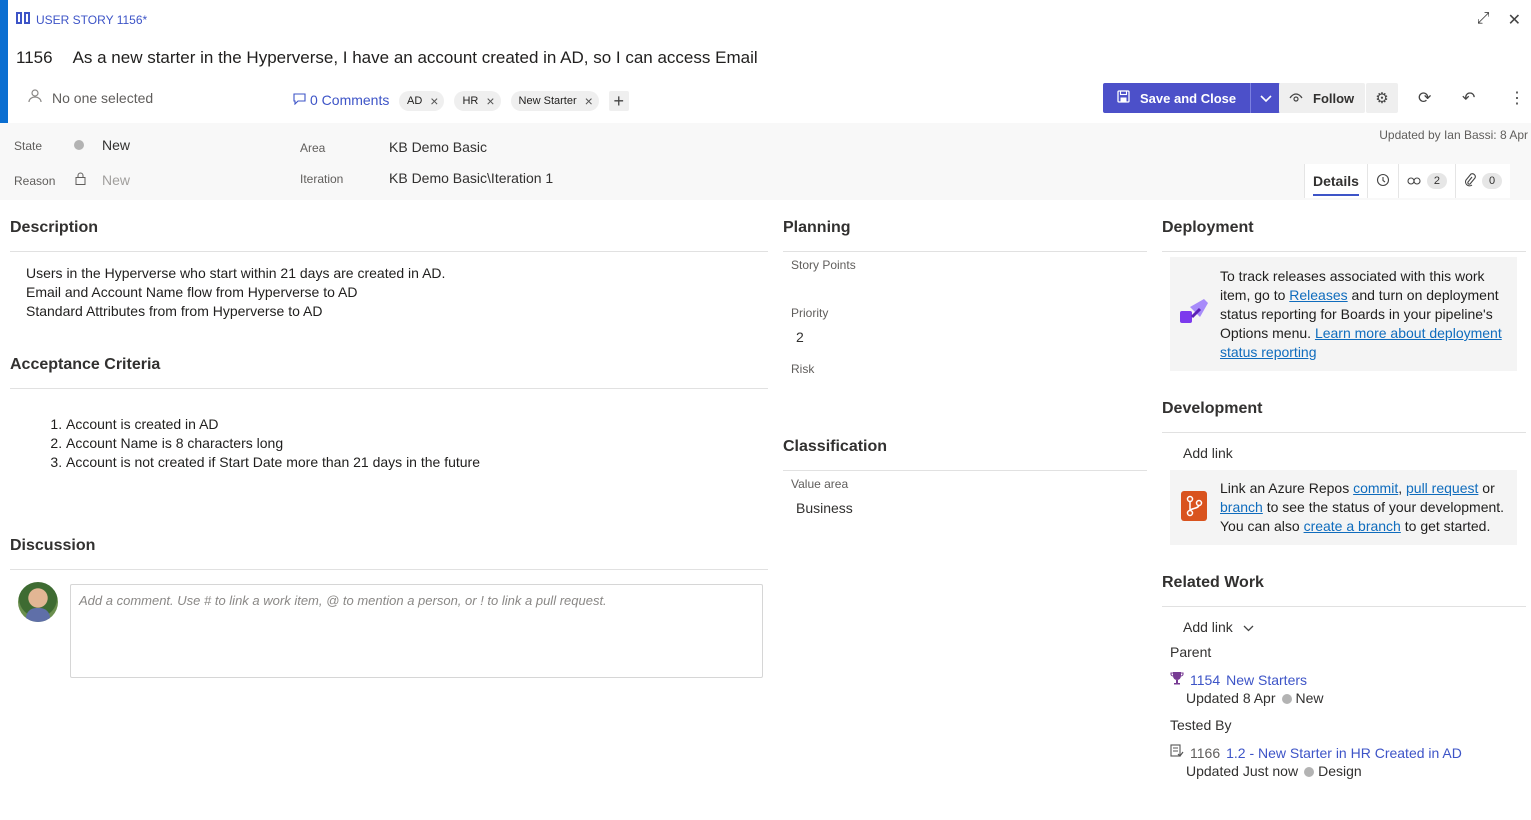  I want to click on avatar, so click(38, 602).